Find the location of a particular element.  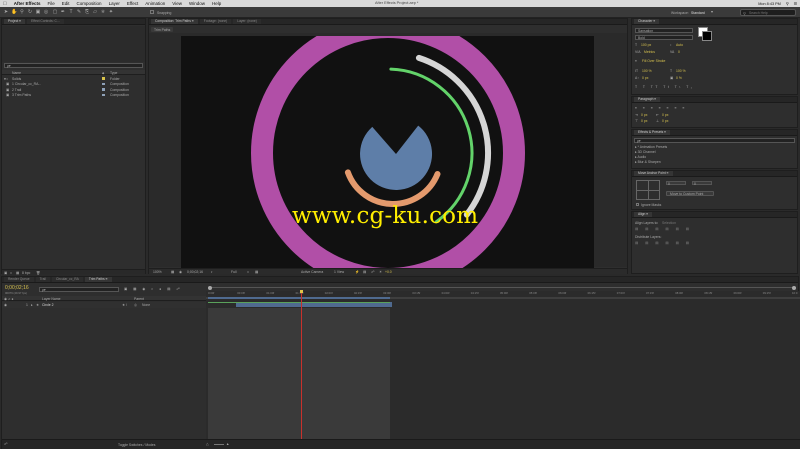

layer-switches: ★ / is located at coordinates (124, 305).